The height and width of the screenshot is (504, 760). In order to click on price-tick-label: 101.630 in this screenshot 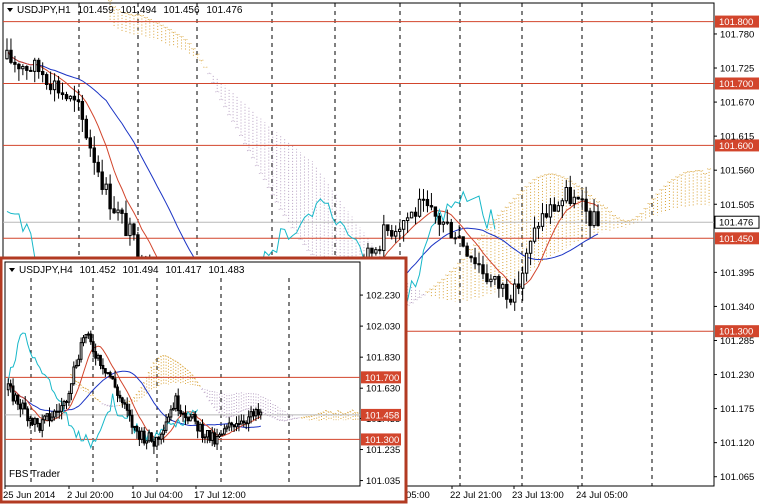, I will do `click(383, 389)`.